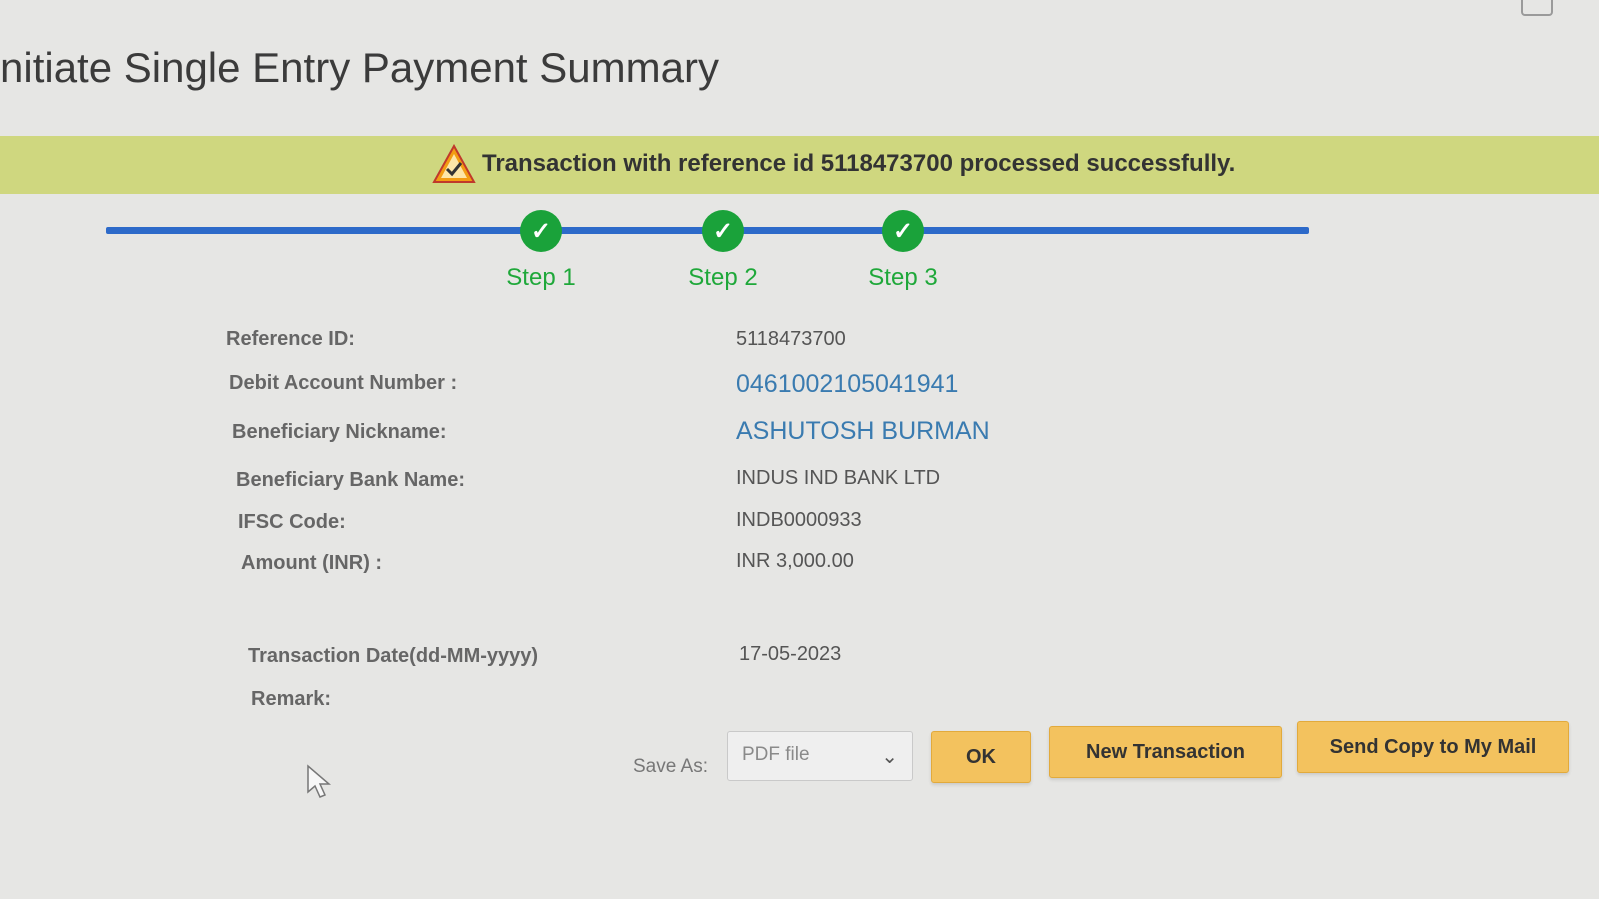 The width and height of the screenshot is (1599, 899). What do you see at coordinates (290, 339) in the screenshot?
I see `detail-label: Reference ID:` at bounding box center [290, 339].